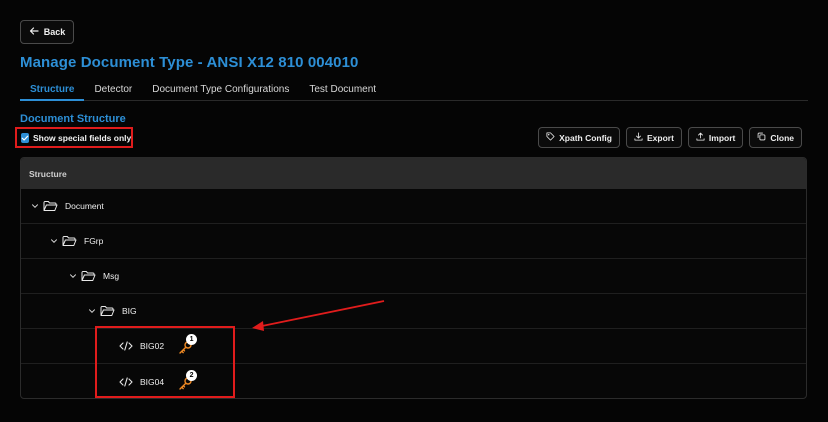 The height and width of the screenshot is (422, 828). I want to click on xpath-config-button: Xpath Config, so click(579, 137).